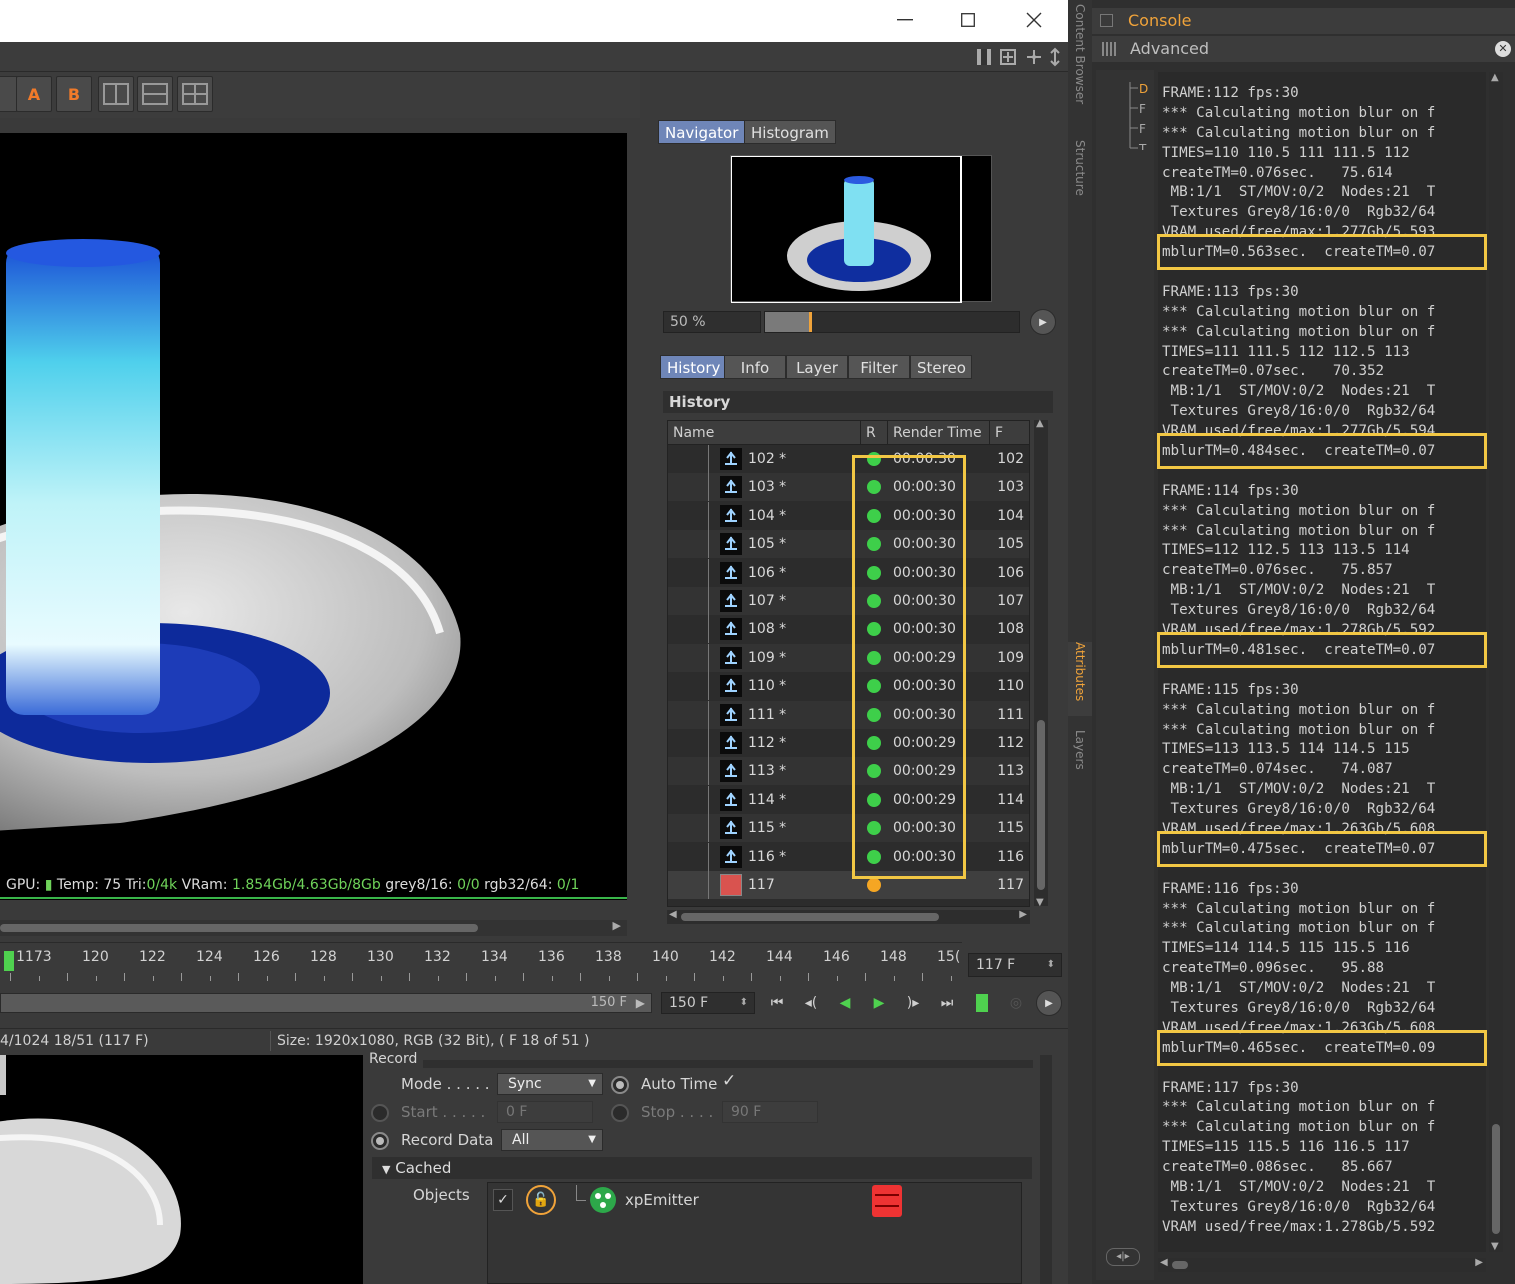 This screenshot has width=1515, height=1284. Describe the element at coordinates (848, 799) in the screenshot. I see `history-row: 114 * 00:00:29 114` at that location.